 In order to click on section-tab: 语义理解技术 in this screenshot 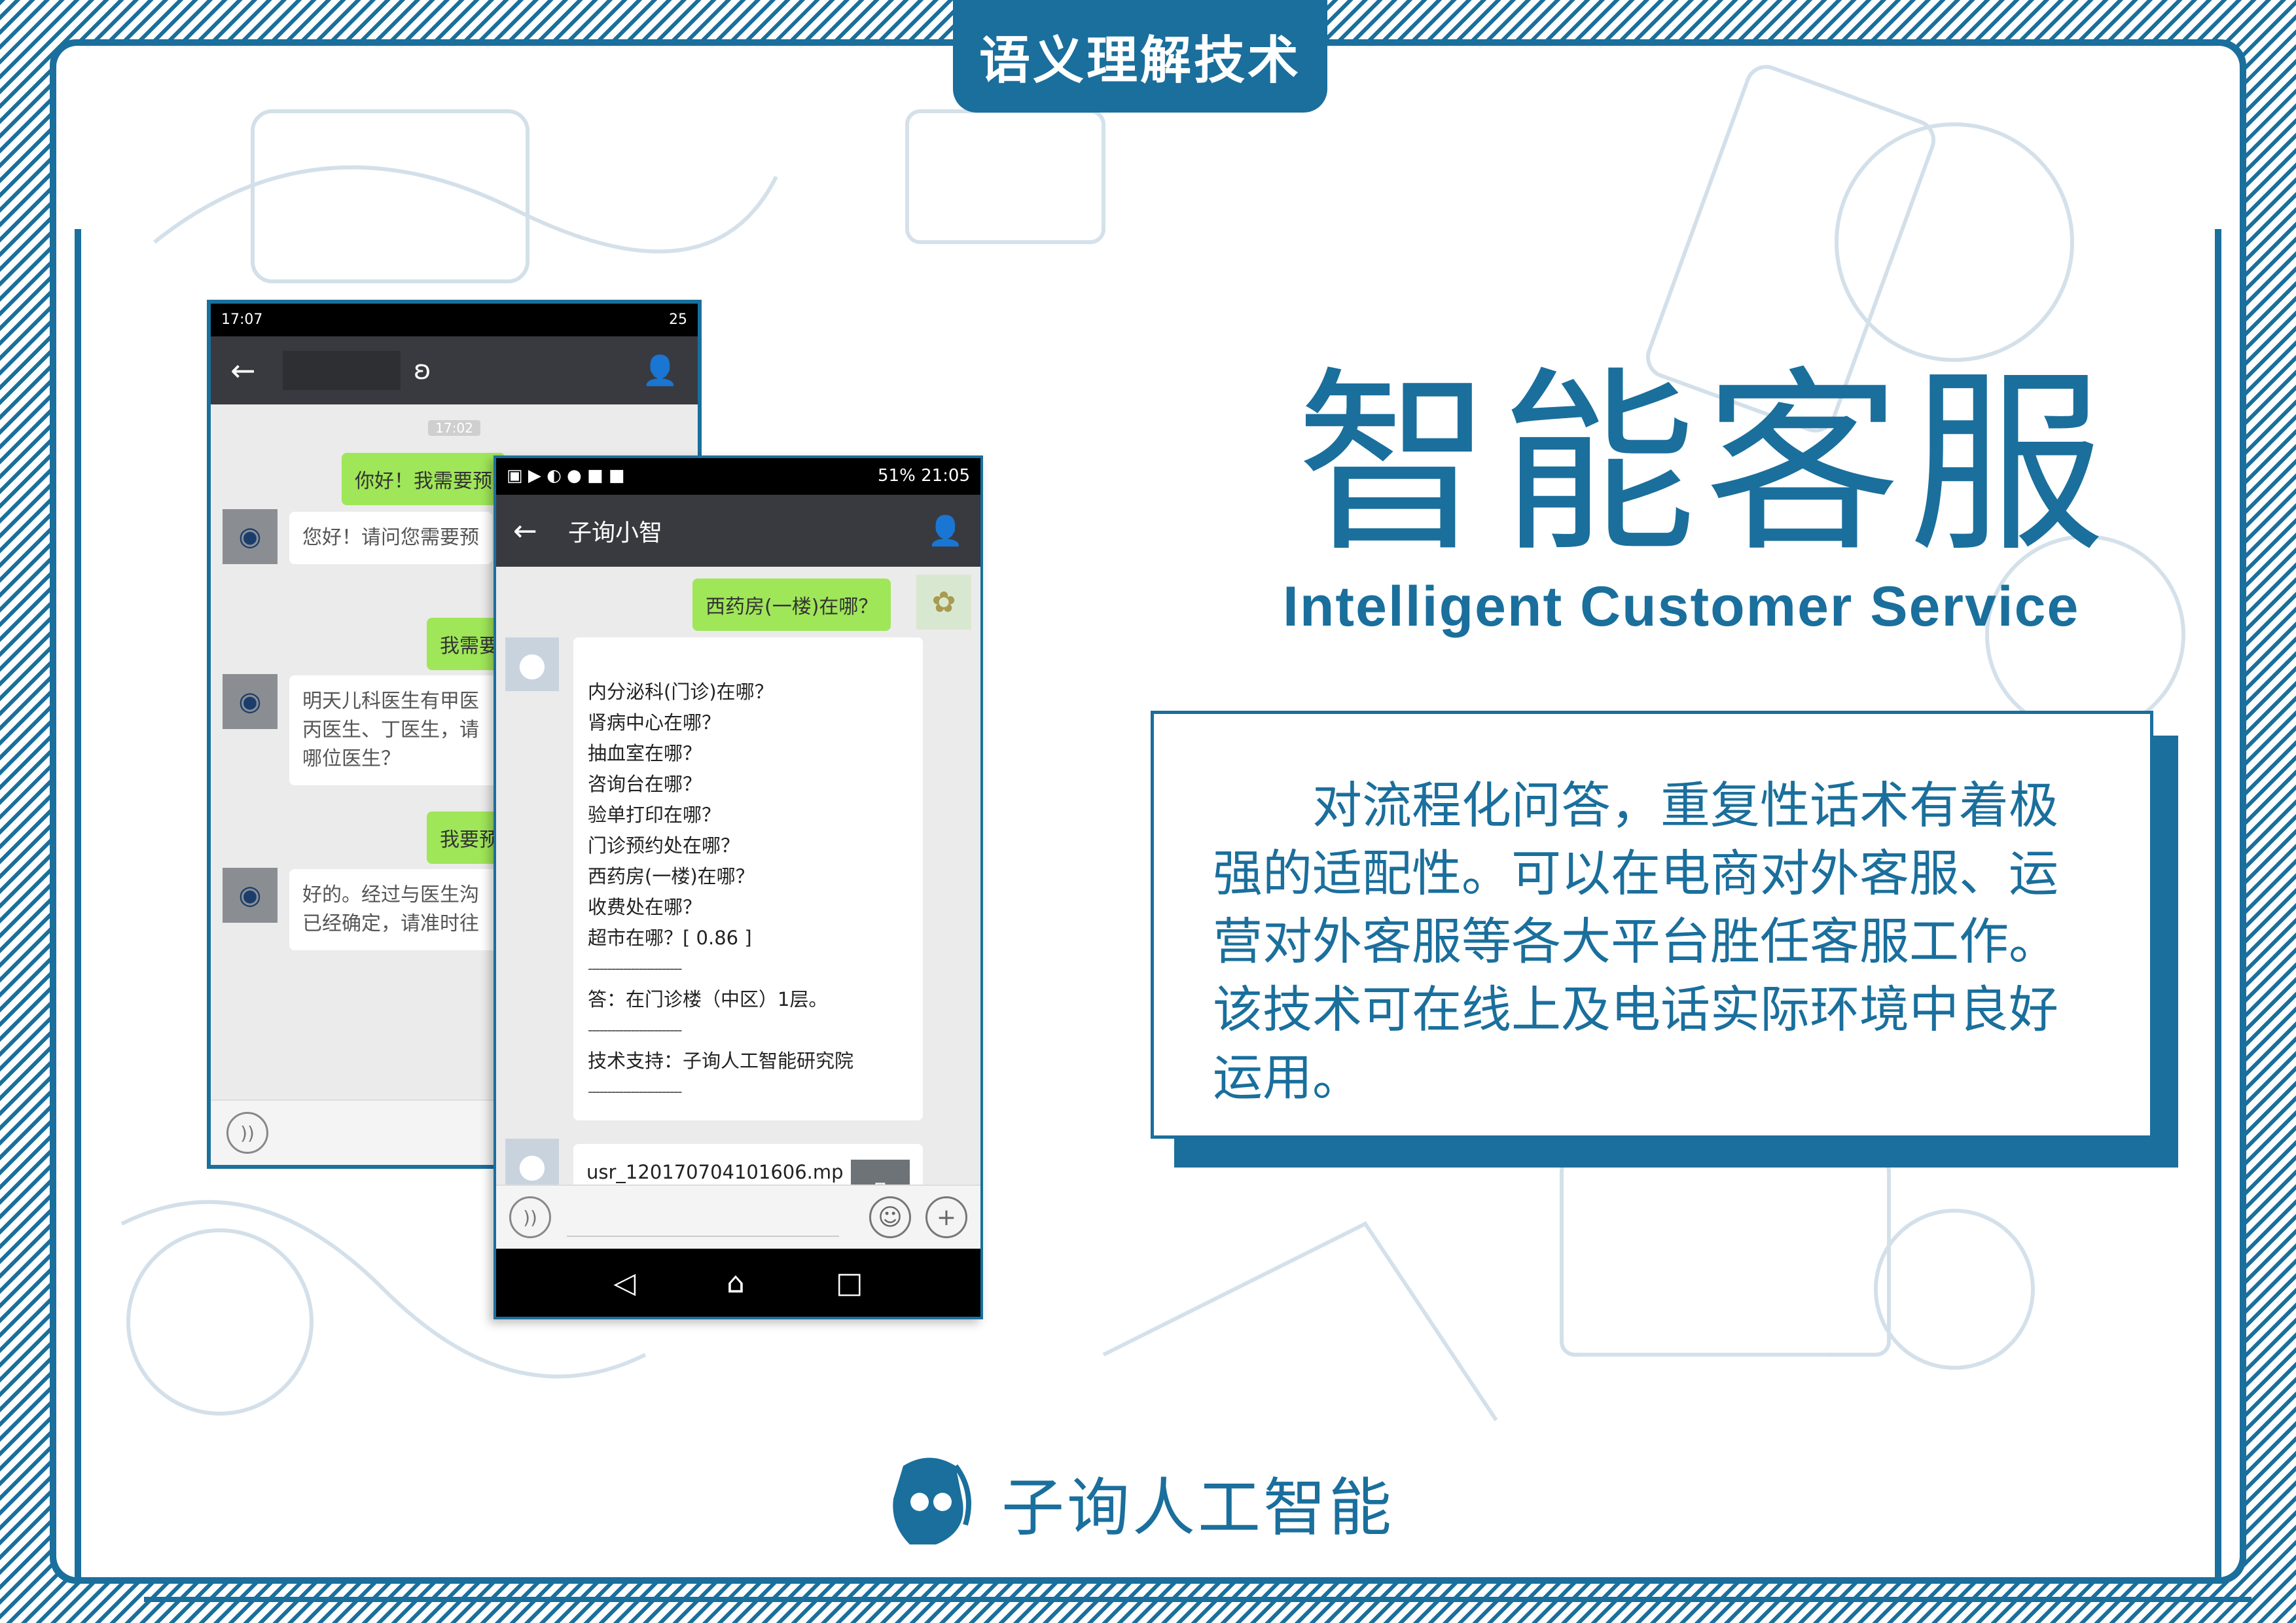, I will do `click(1140, 57)`.